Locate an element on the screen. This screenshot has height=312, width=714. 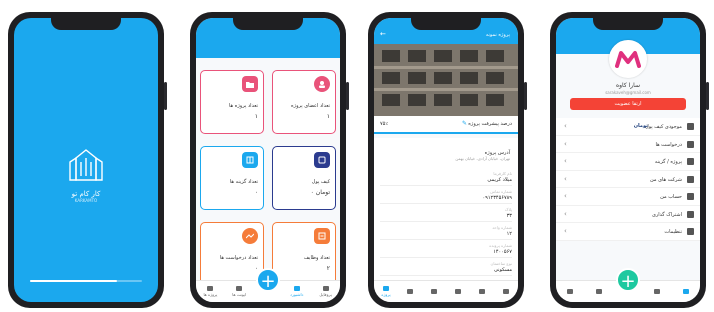
menu-item-projects: پروژه / گزینه ‹ is located at coordinates (628, 162).